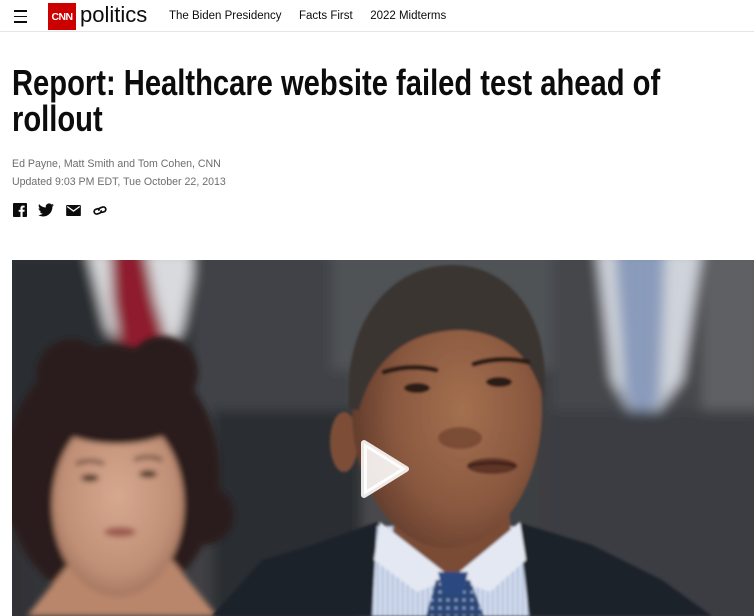 This screenshot has height=616, width=754. What do you see at coordinates (113, 15) in the screenshot?
I see `section-title-politics: politics` at bounding box center [113, 15].